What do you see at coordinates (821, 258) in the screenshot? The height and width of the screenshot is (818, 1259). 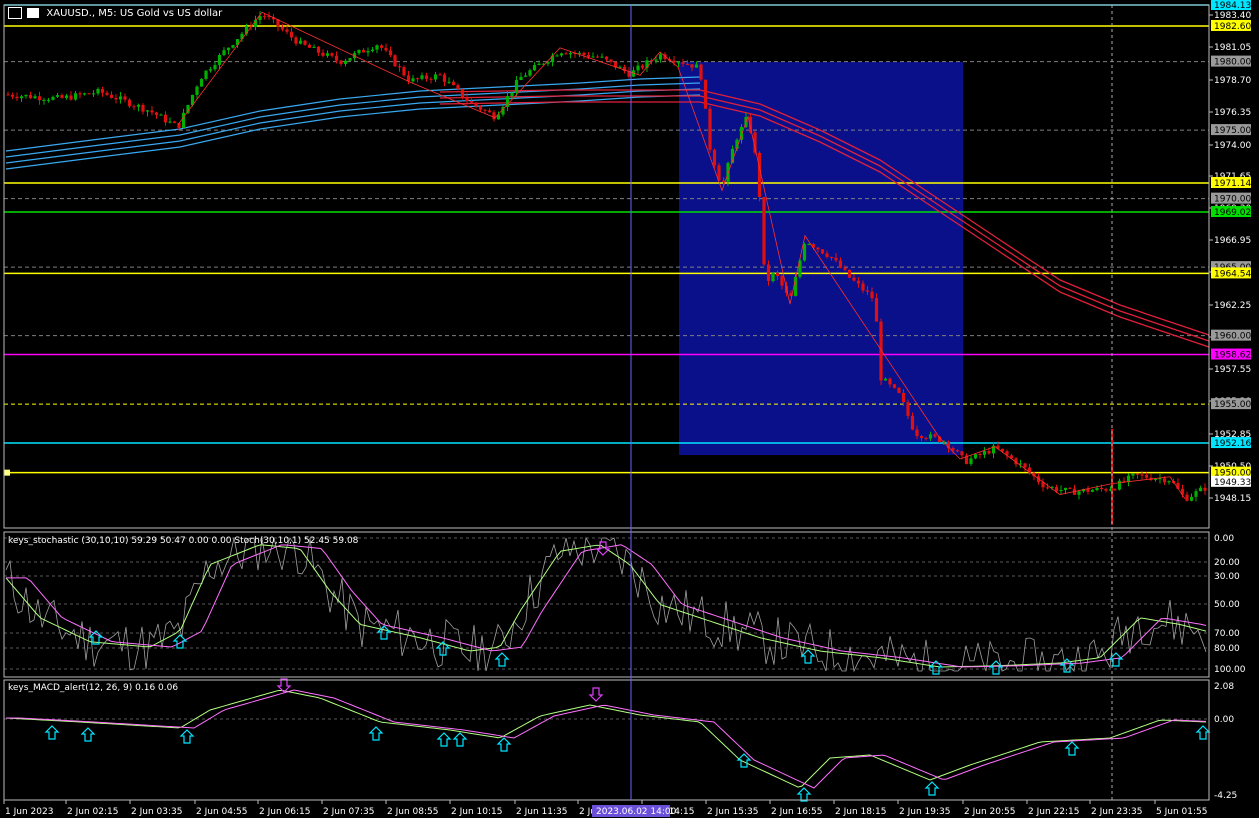 I see `zone-rectangle` at bounding box center [821, 258].